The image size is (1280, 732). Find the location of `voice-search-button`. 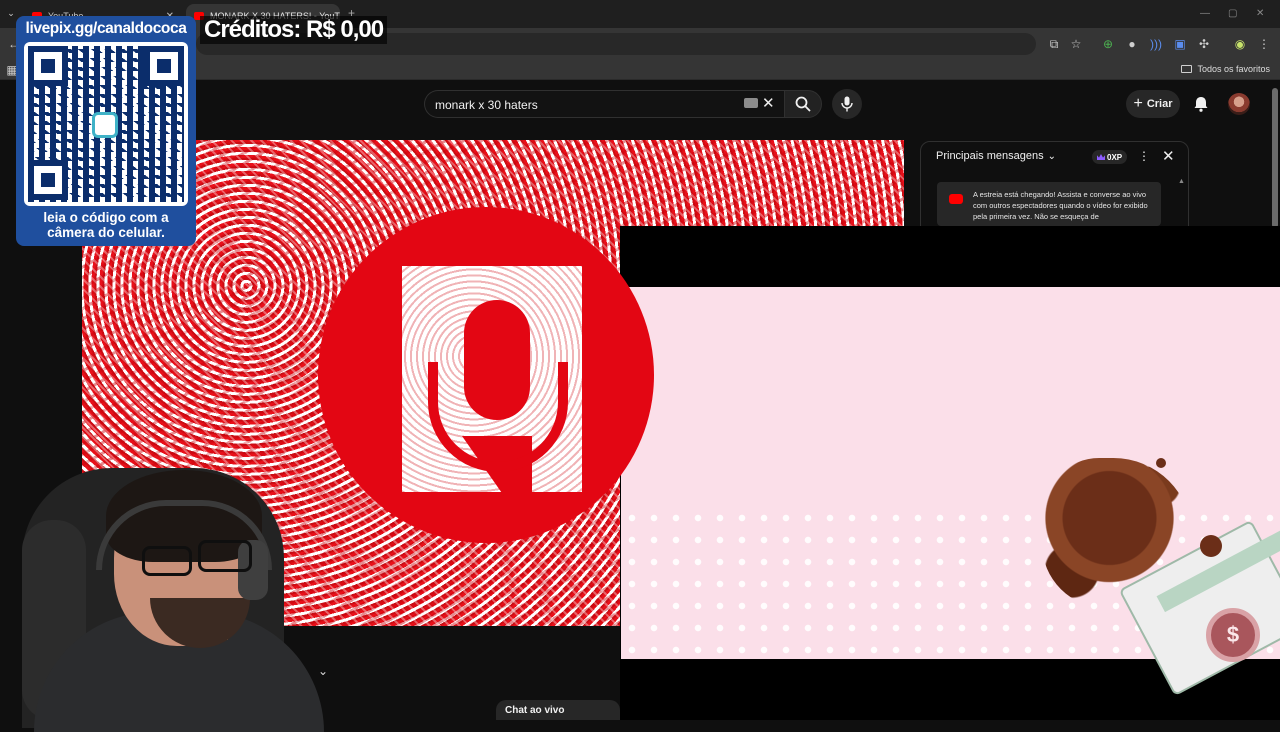

voice-search-button is located at coordinates (847, 104).